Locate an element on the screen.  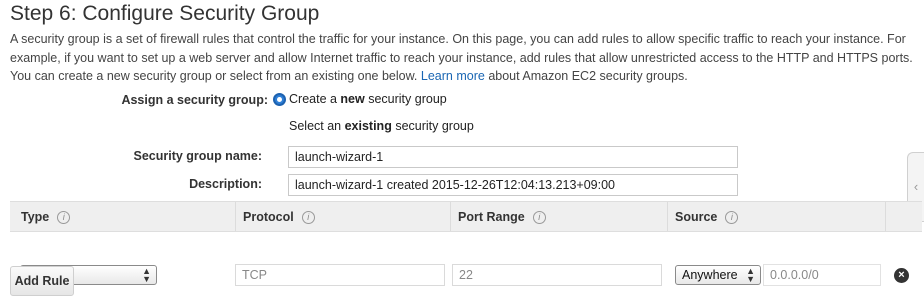
learn-more-link: Learn more is located at coordinates (453, 76).